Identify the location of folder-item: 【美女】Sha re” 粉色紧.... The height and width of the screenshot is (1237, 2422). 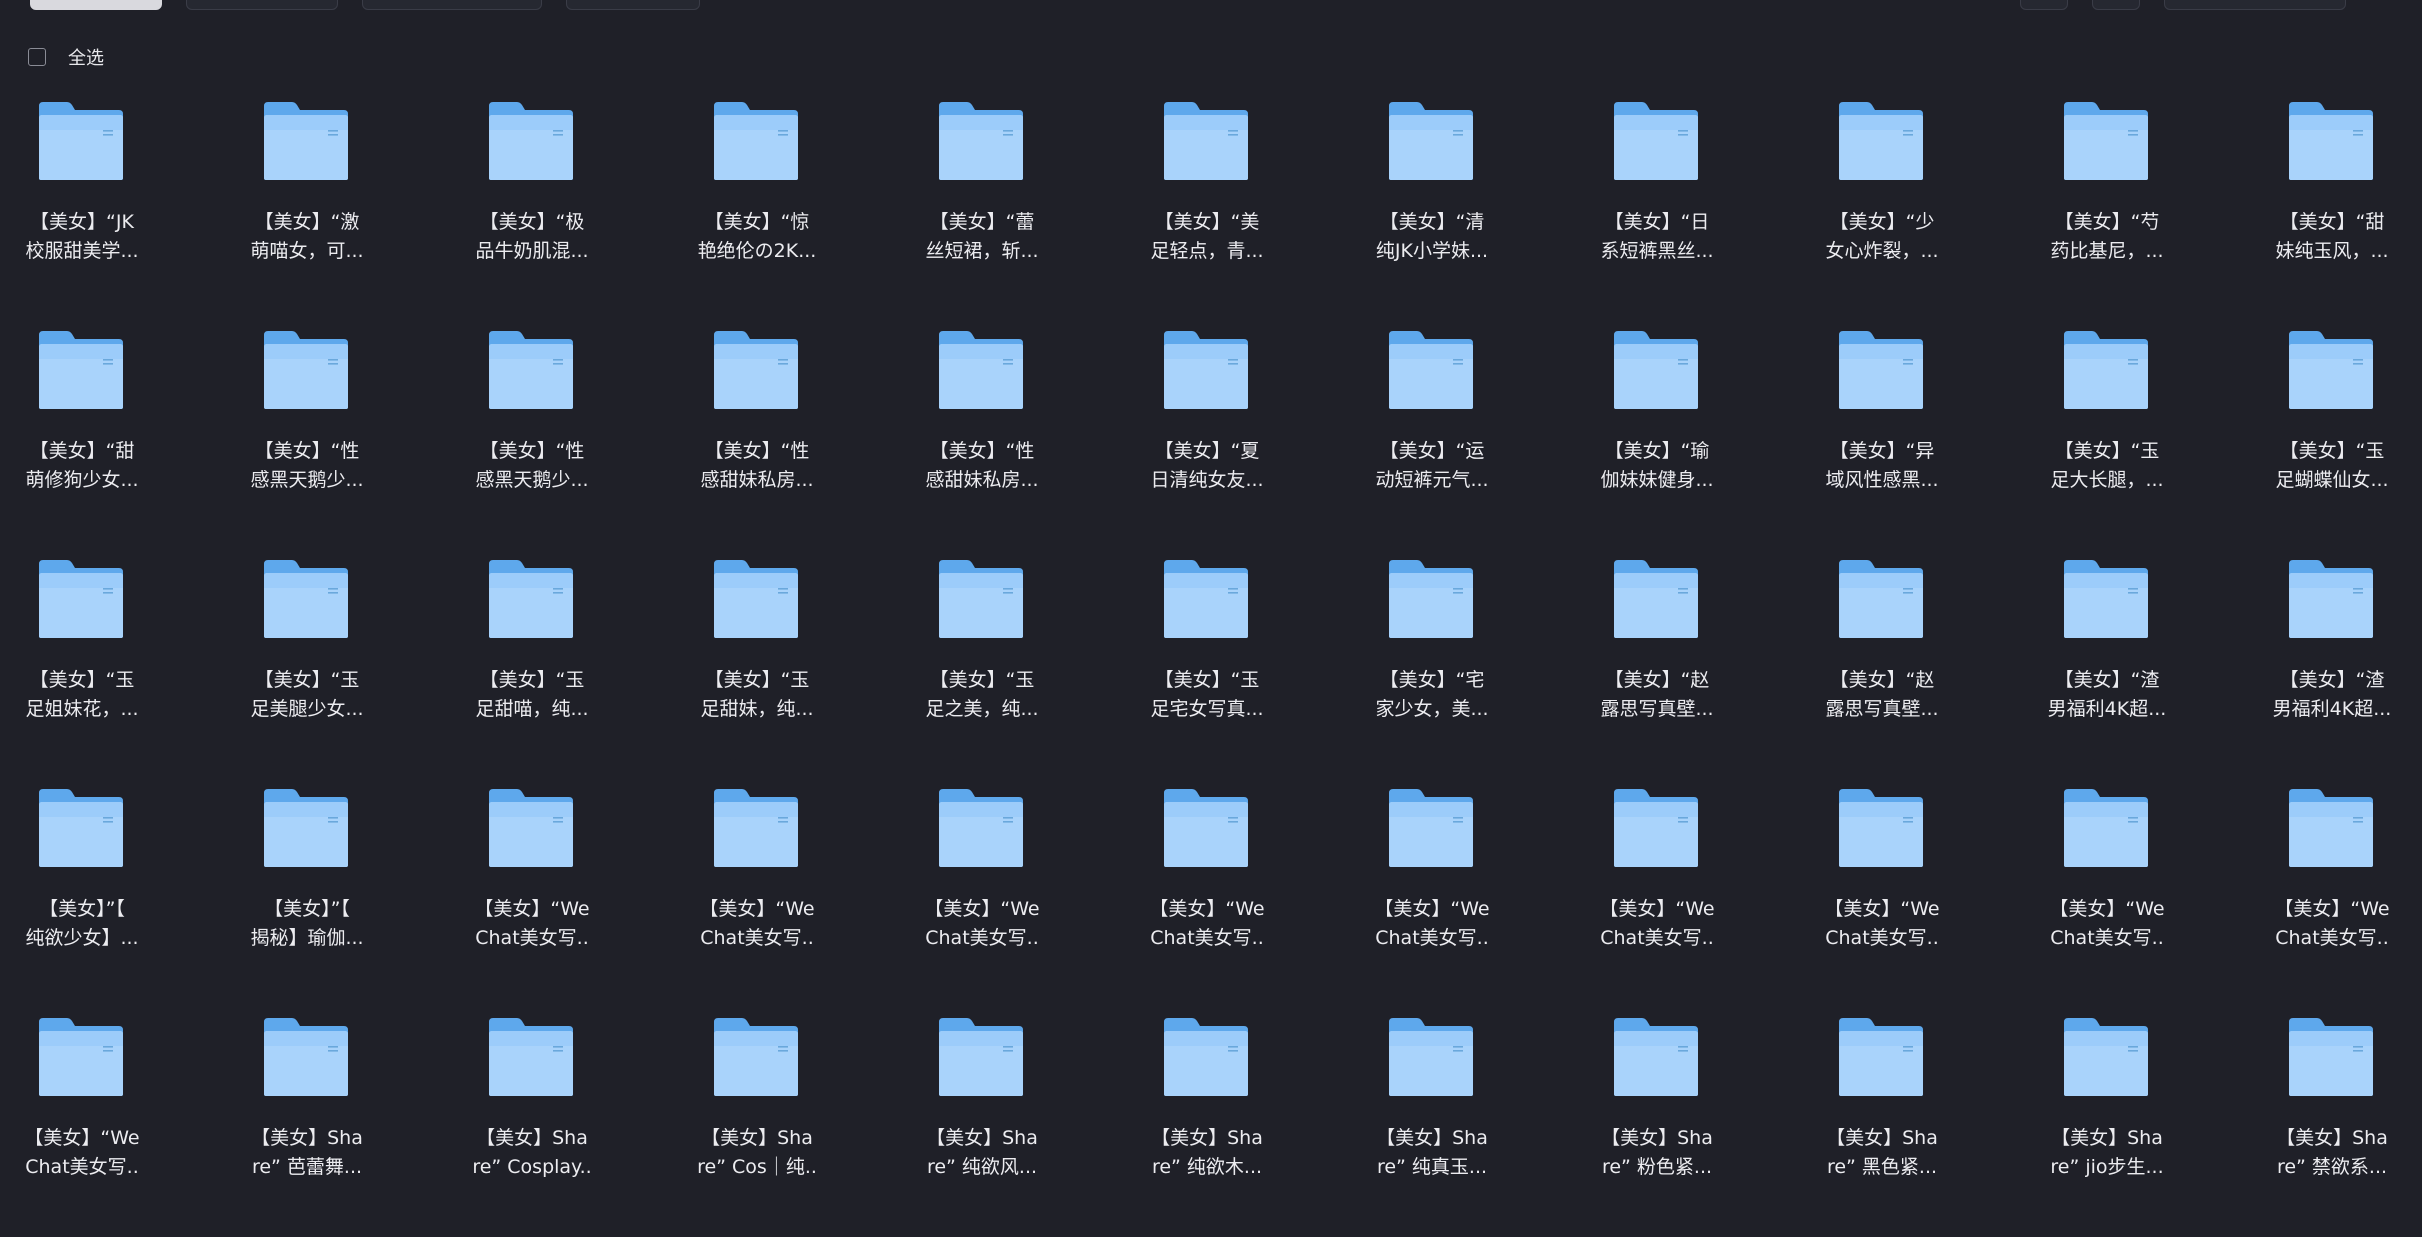
(1657, 1122).